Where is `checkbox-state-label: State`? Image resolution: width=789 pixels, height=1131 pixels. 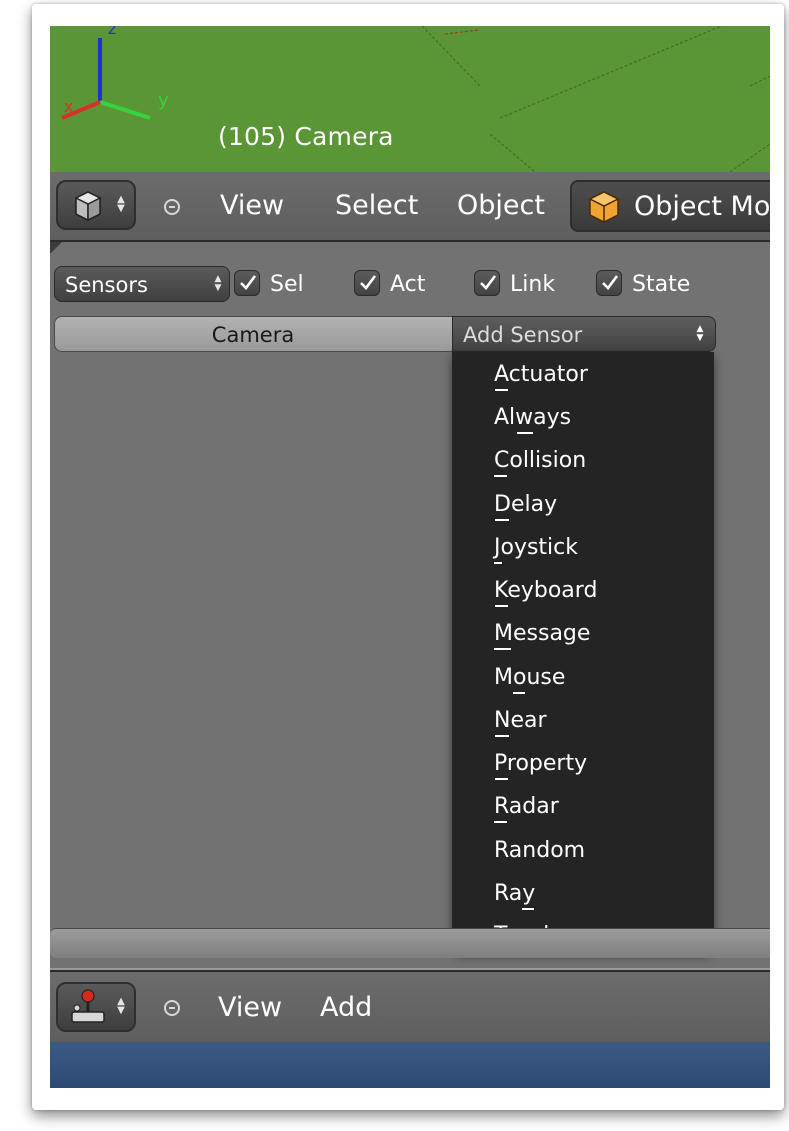 checkbox-state-label: State is located at coordinates (661, 284).